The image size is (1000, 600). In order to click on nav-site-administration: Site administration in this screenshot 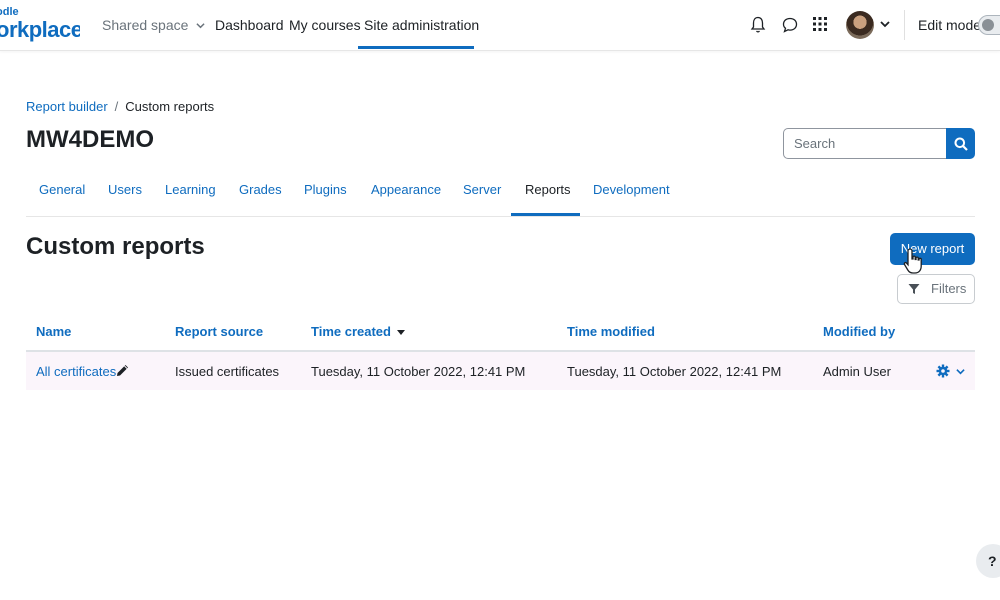, I will do `click(421, 25)`.